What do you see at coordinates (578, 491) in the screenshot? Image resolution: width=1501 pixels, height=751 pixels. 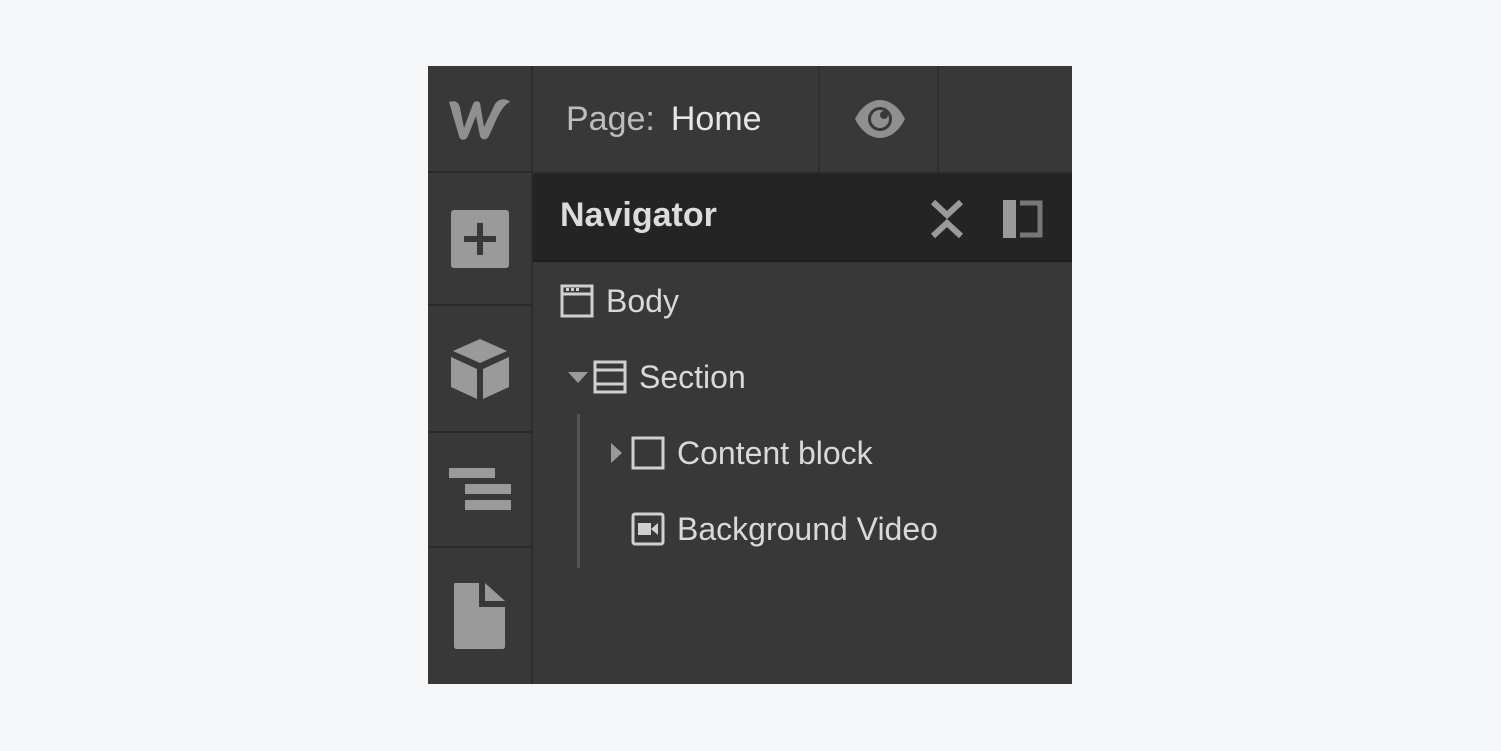 I see `tree-indent-guide` at bounding box center [578, 491].